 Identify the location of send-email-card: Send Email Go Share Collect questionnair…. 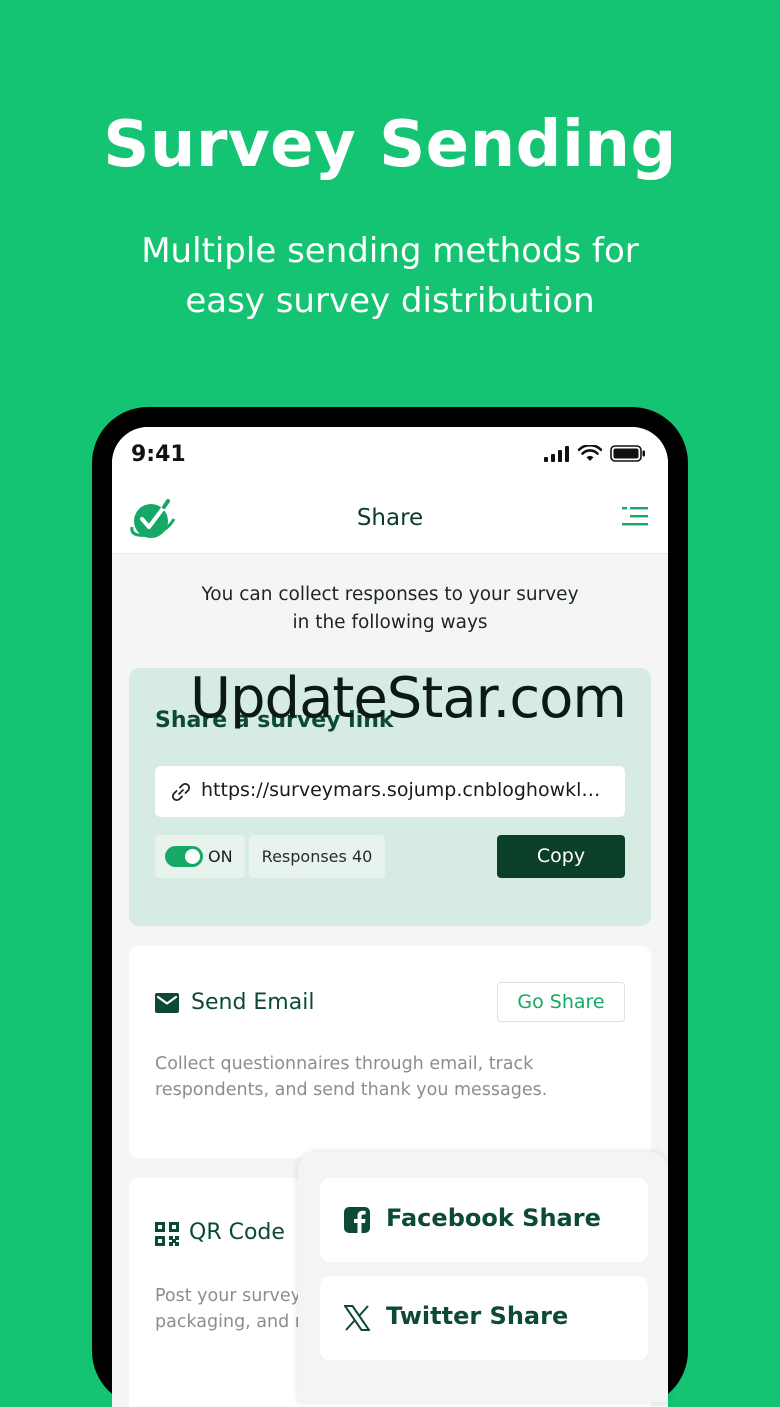
(390, 1052).